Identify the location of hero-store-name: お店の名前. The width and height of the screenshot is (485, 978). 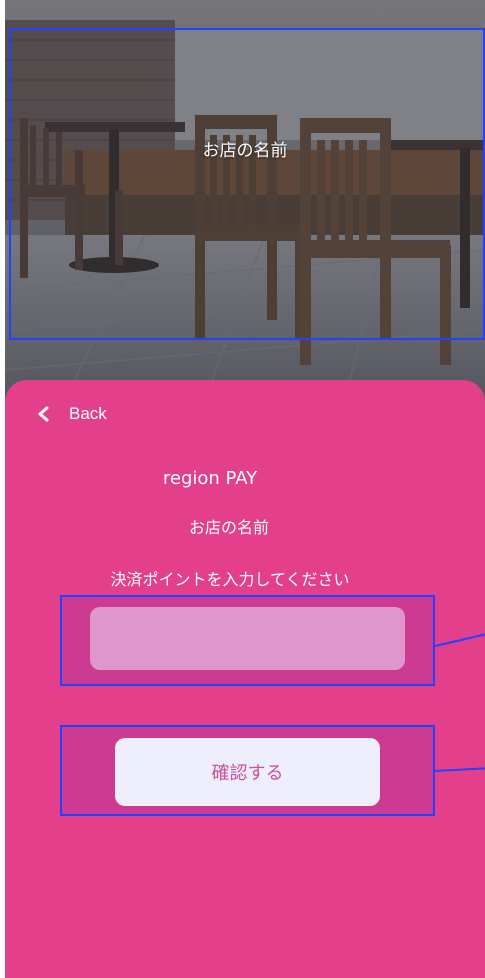
(245, 151).